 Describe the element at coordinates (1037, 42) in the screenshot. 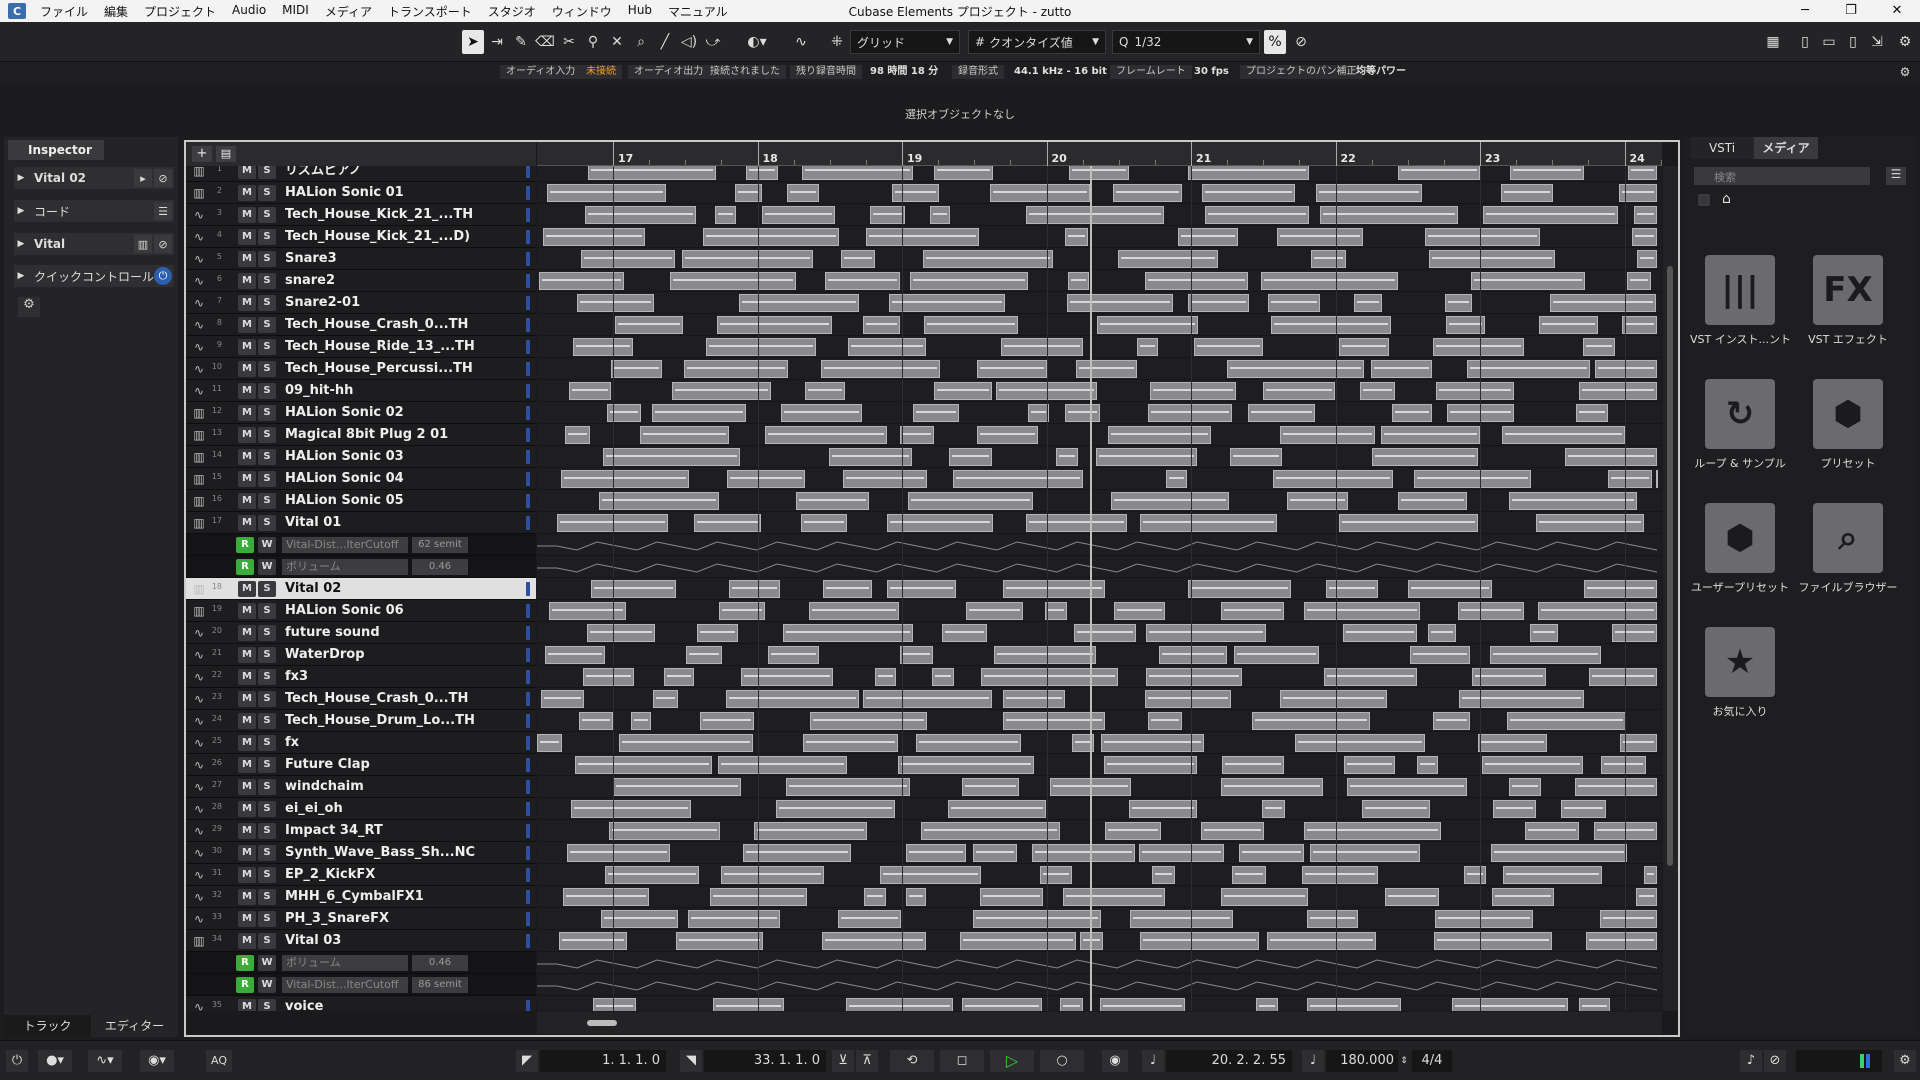

I see `quantize-type-dropdown: # クオンタイズ値 ▼` at that location.